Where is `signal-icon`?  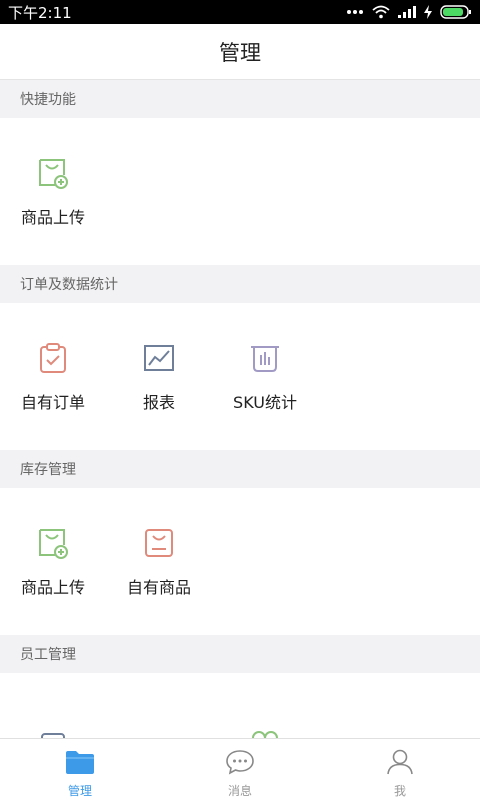
signal-icon is located at coordinates (407, 12).